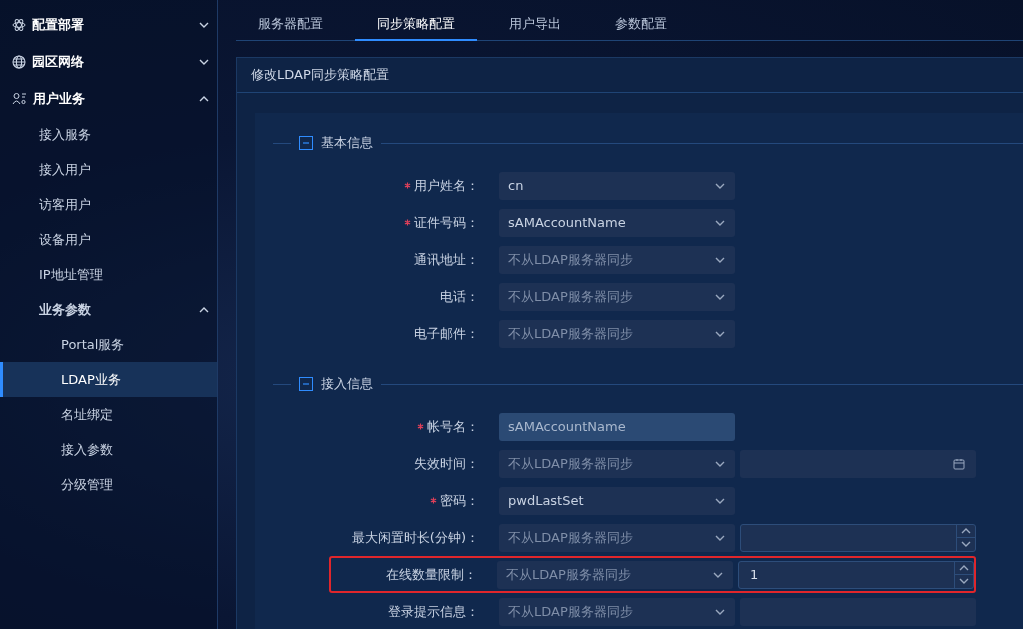  What do you see at coordinates (108, 169) in the screenshot?
I see `nav-item: 接入用户` at bounding box center [108, 169].